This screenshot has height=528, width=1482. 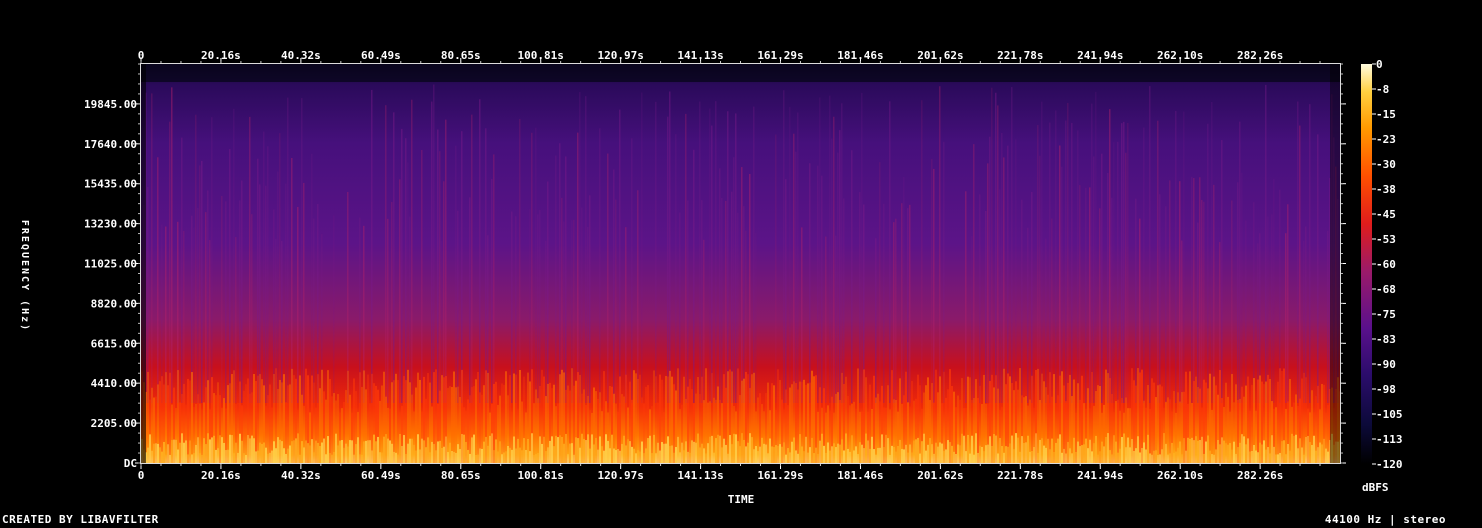 What do you see at coordinates (1260, 55) in the screenshot?
I see `x-tick-label-top: 282.26s` at bounding box center [1260, 55].